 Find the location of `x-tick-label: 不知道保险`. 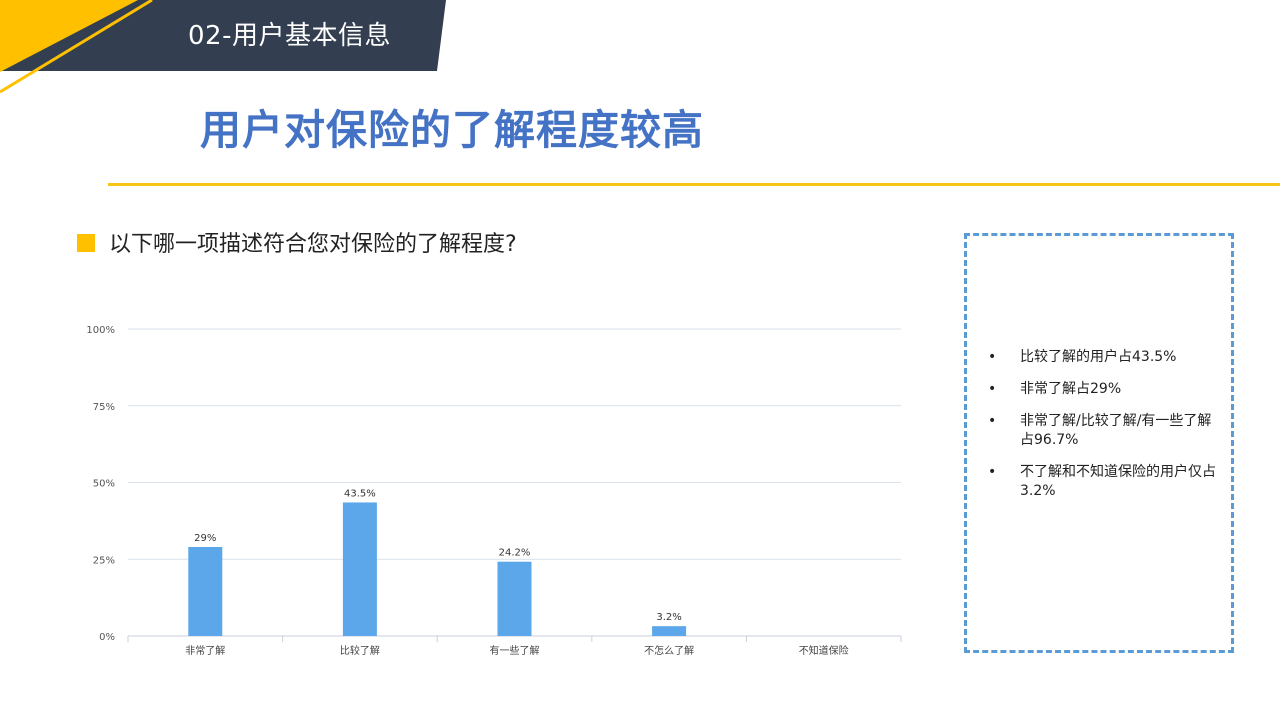

x-tick-label: 不知道保险 is located at coordinates (824, 650).